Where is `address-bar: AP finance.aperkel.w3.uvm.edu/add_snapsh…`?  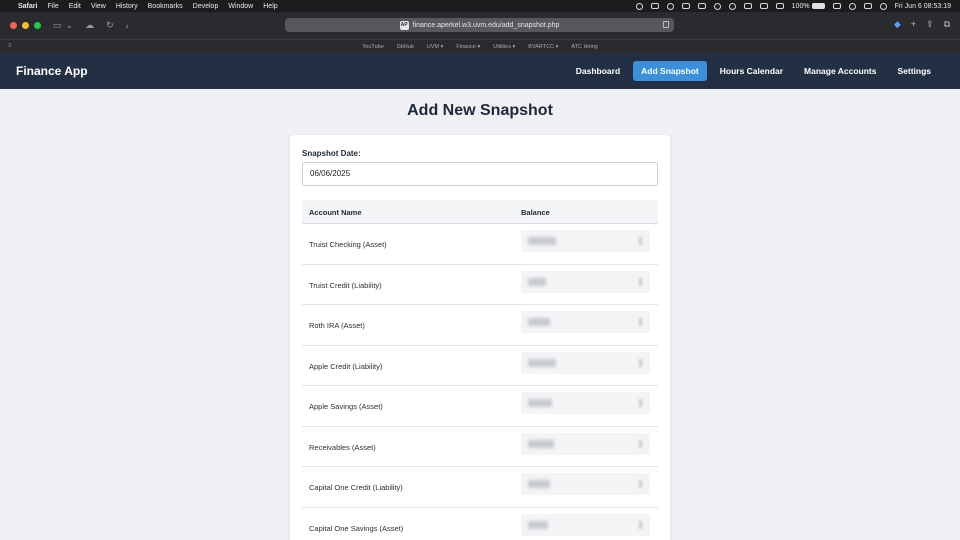
address-bar: AP finance.aperkel.w3.uvm.edu/add_snapsh… is located at coordinates (479, 25).